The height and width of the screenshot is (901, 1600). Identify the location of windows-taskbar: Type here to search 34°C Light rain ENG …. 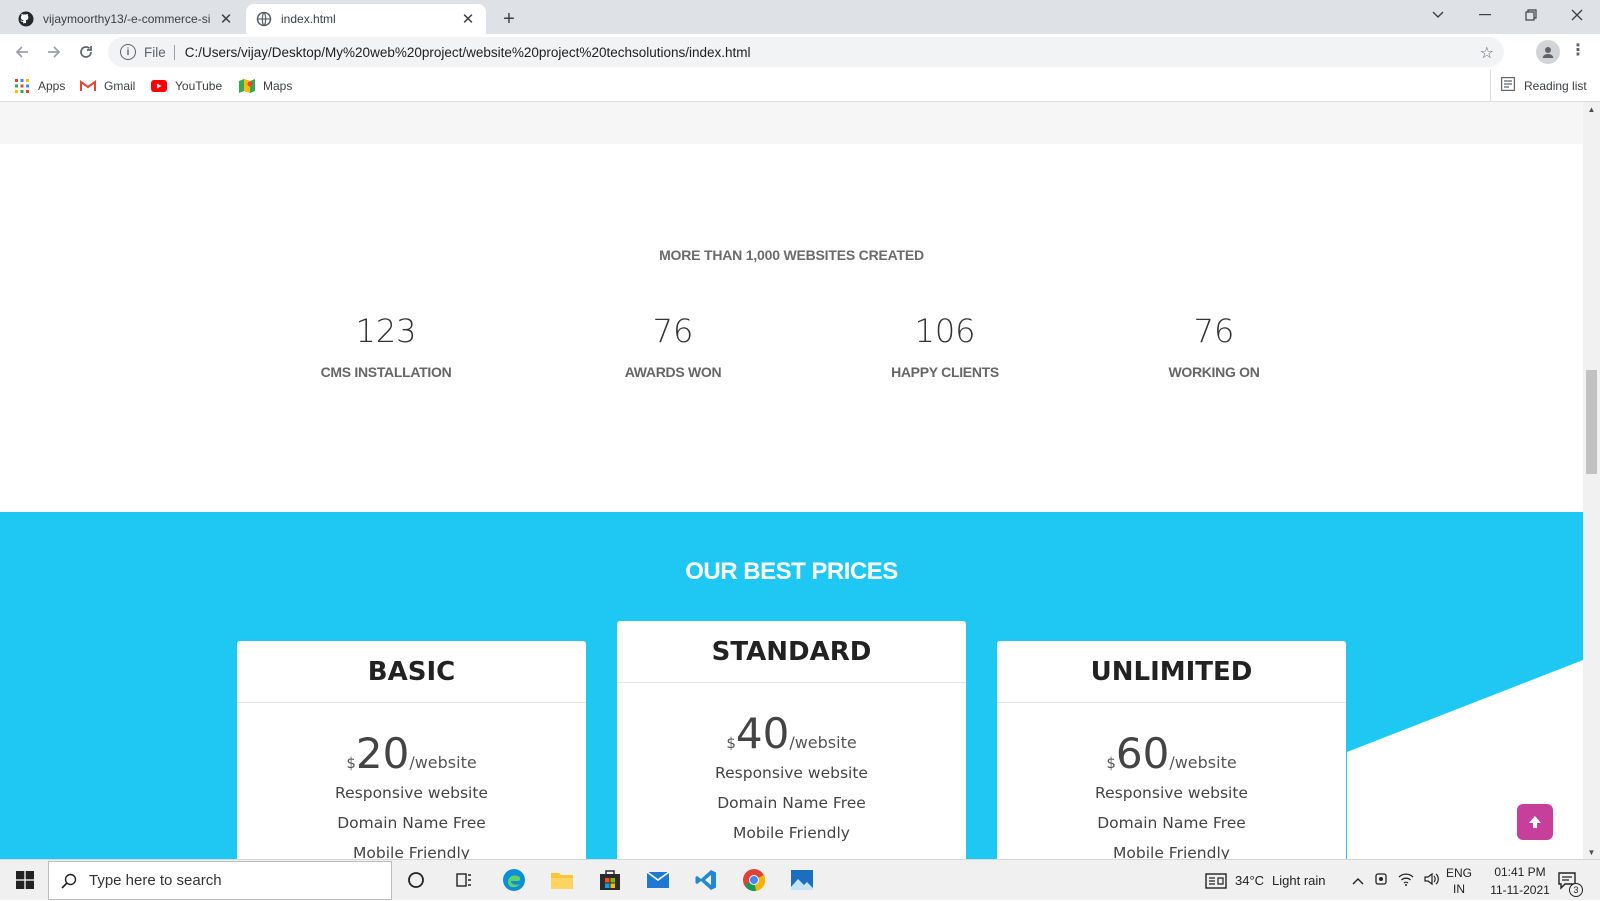
(800, 879).